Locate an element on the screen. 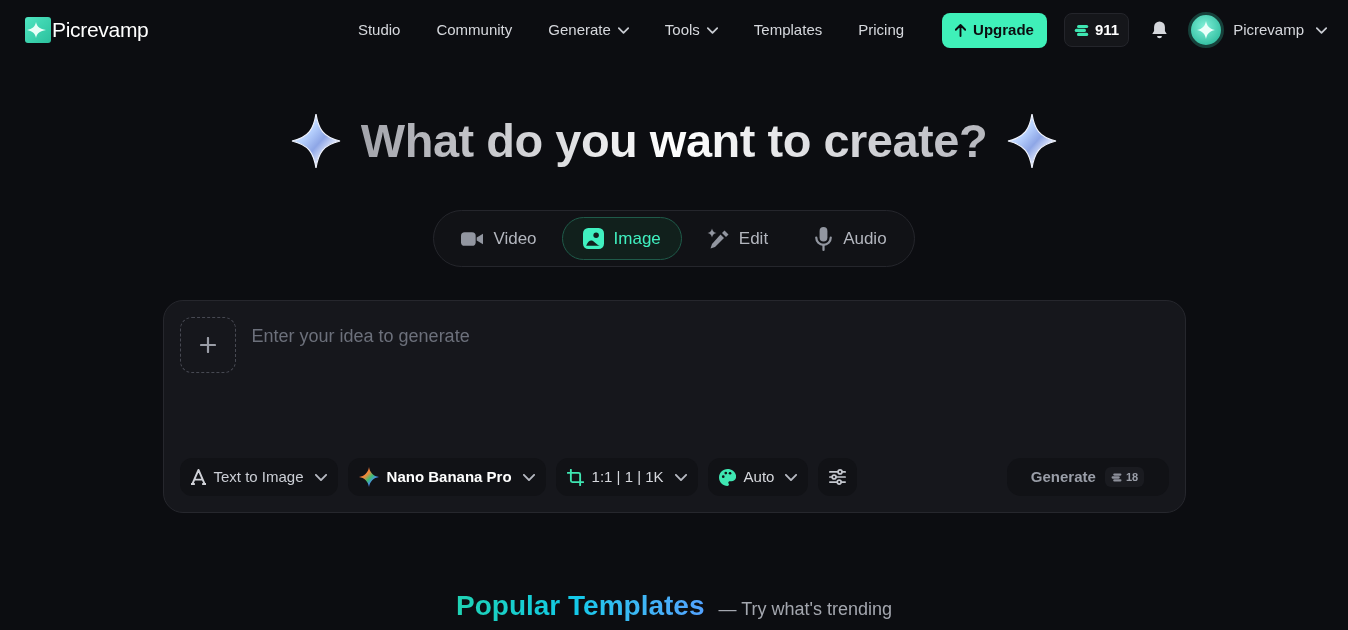  avatar-icon is located at coordinates (1206, 30).